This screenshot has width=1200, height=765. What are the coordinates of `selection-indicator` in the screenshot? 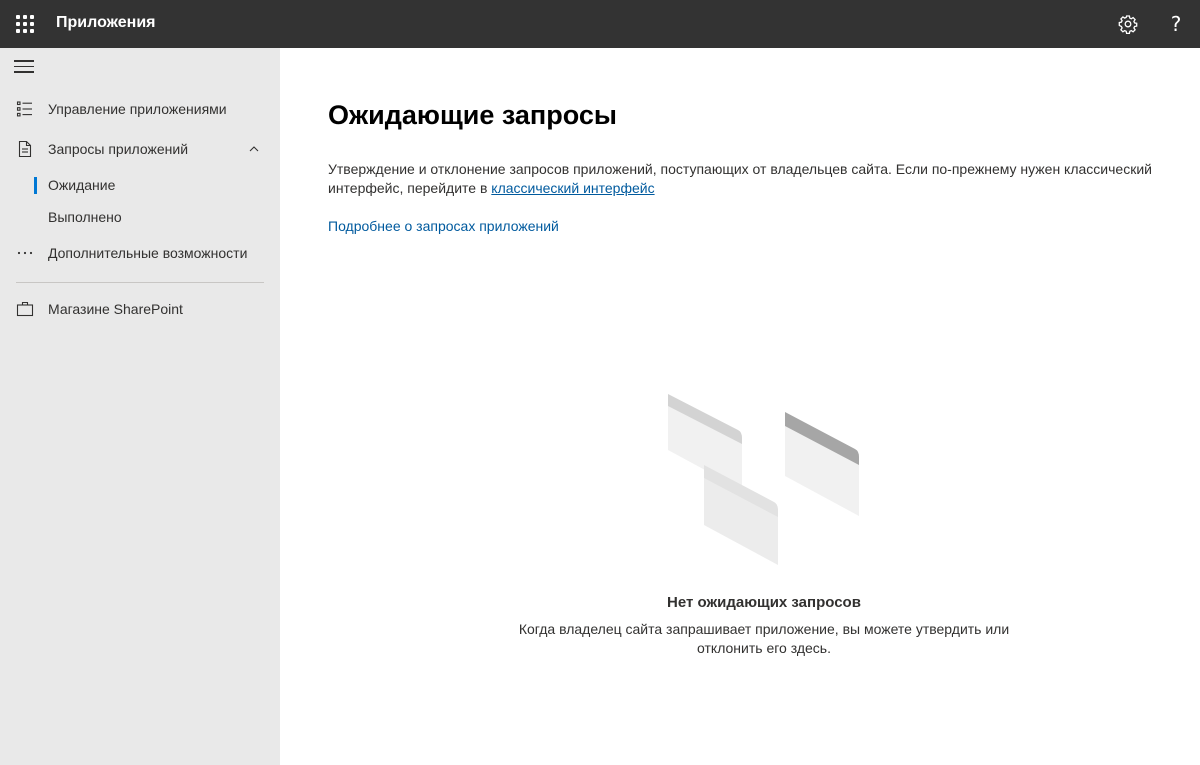 It's located at (35, 185).